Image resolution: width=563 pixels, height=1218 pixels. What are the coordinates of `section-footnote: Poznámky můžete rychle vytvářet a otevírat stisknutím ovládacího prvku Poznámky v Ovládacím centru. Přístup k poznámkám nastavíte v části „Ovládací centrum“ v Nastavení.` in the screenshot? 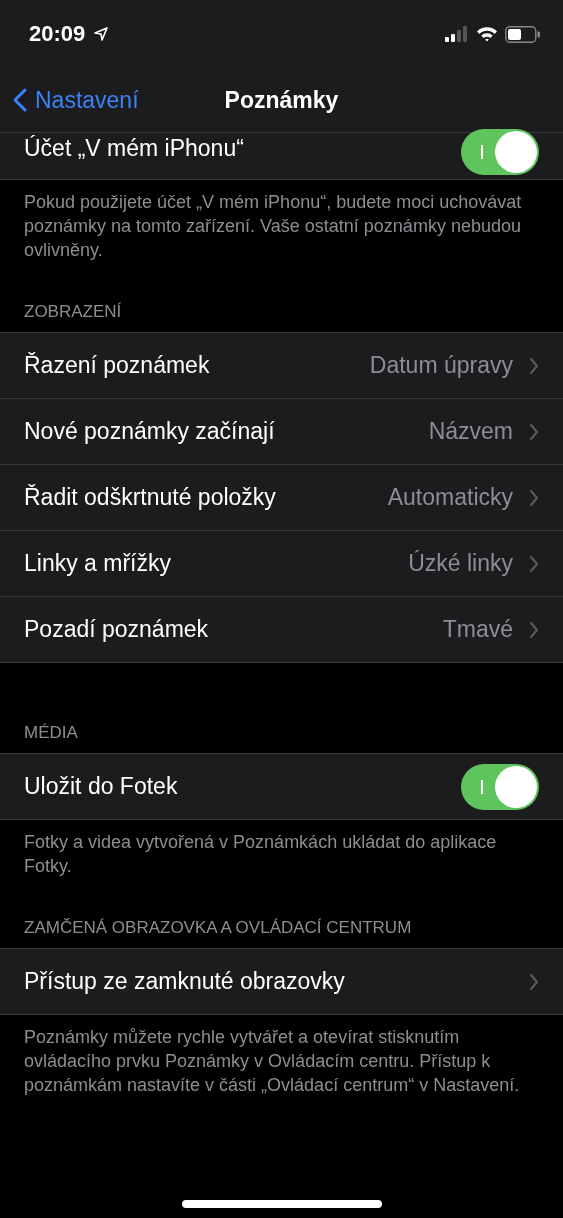 It's located at (272, 1061).